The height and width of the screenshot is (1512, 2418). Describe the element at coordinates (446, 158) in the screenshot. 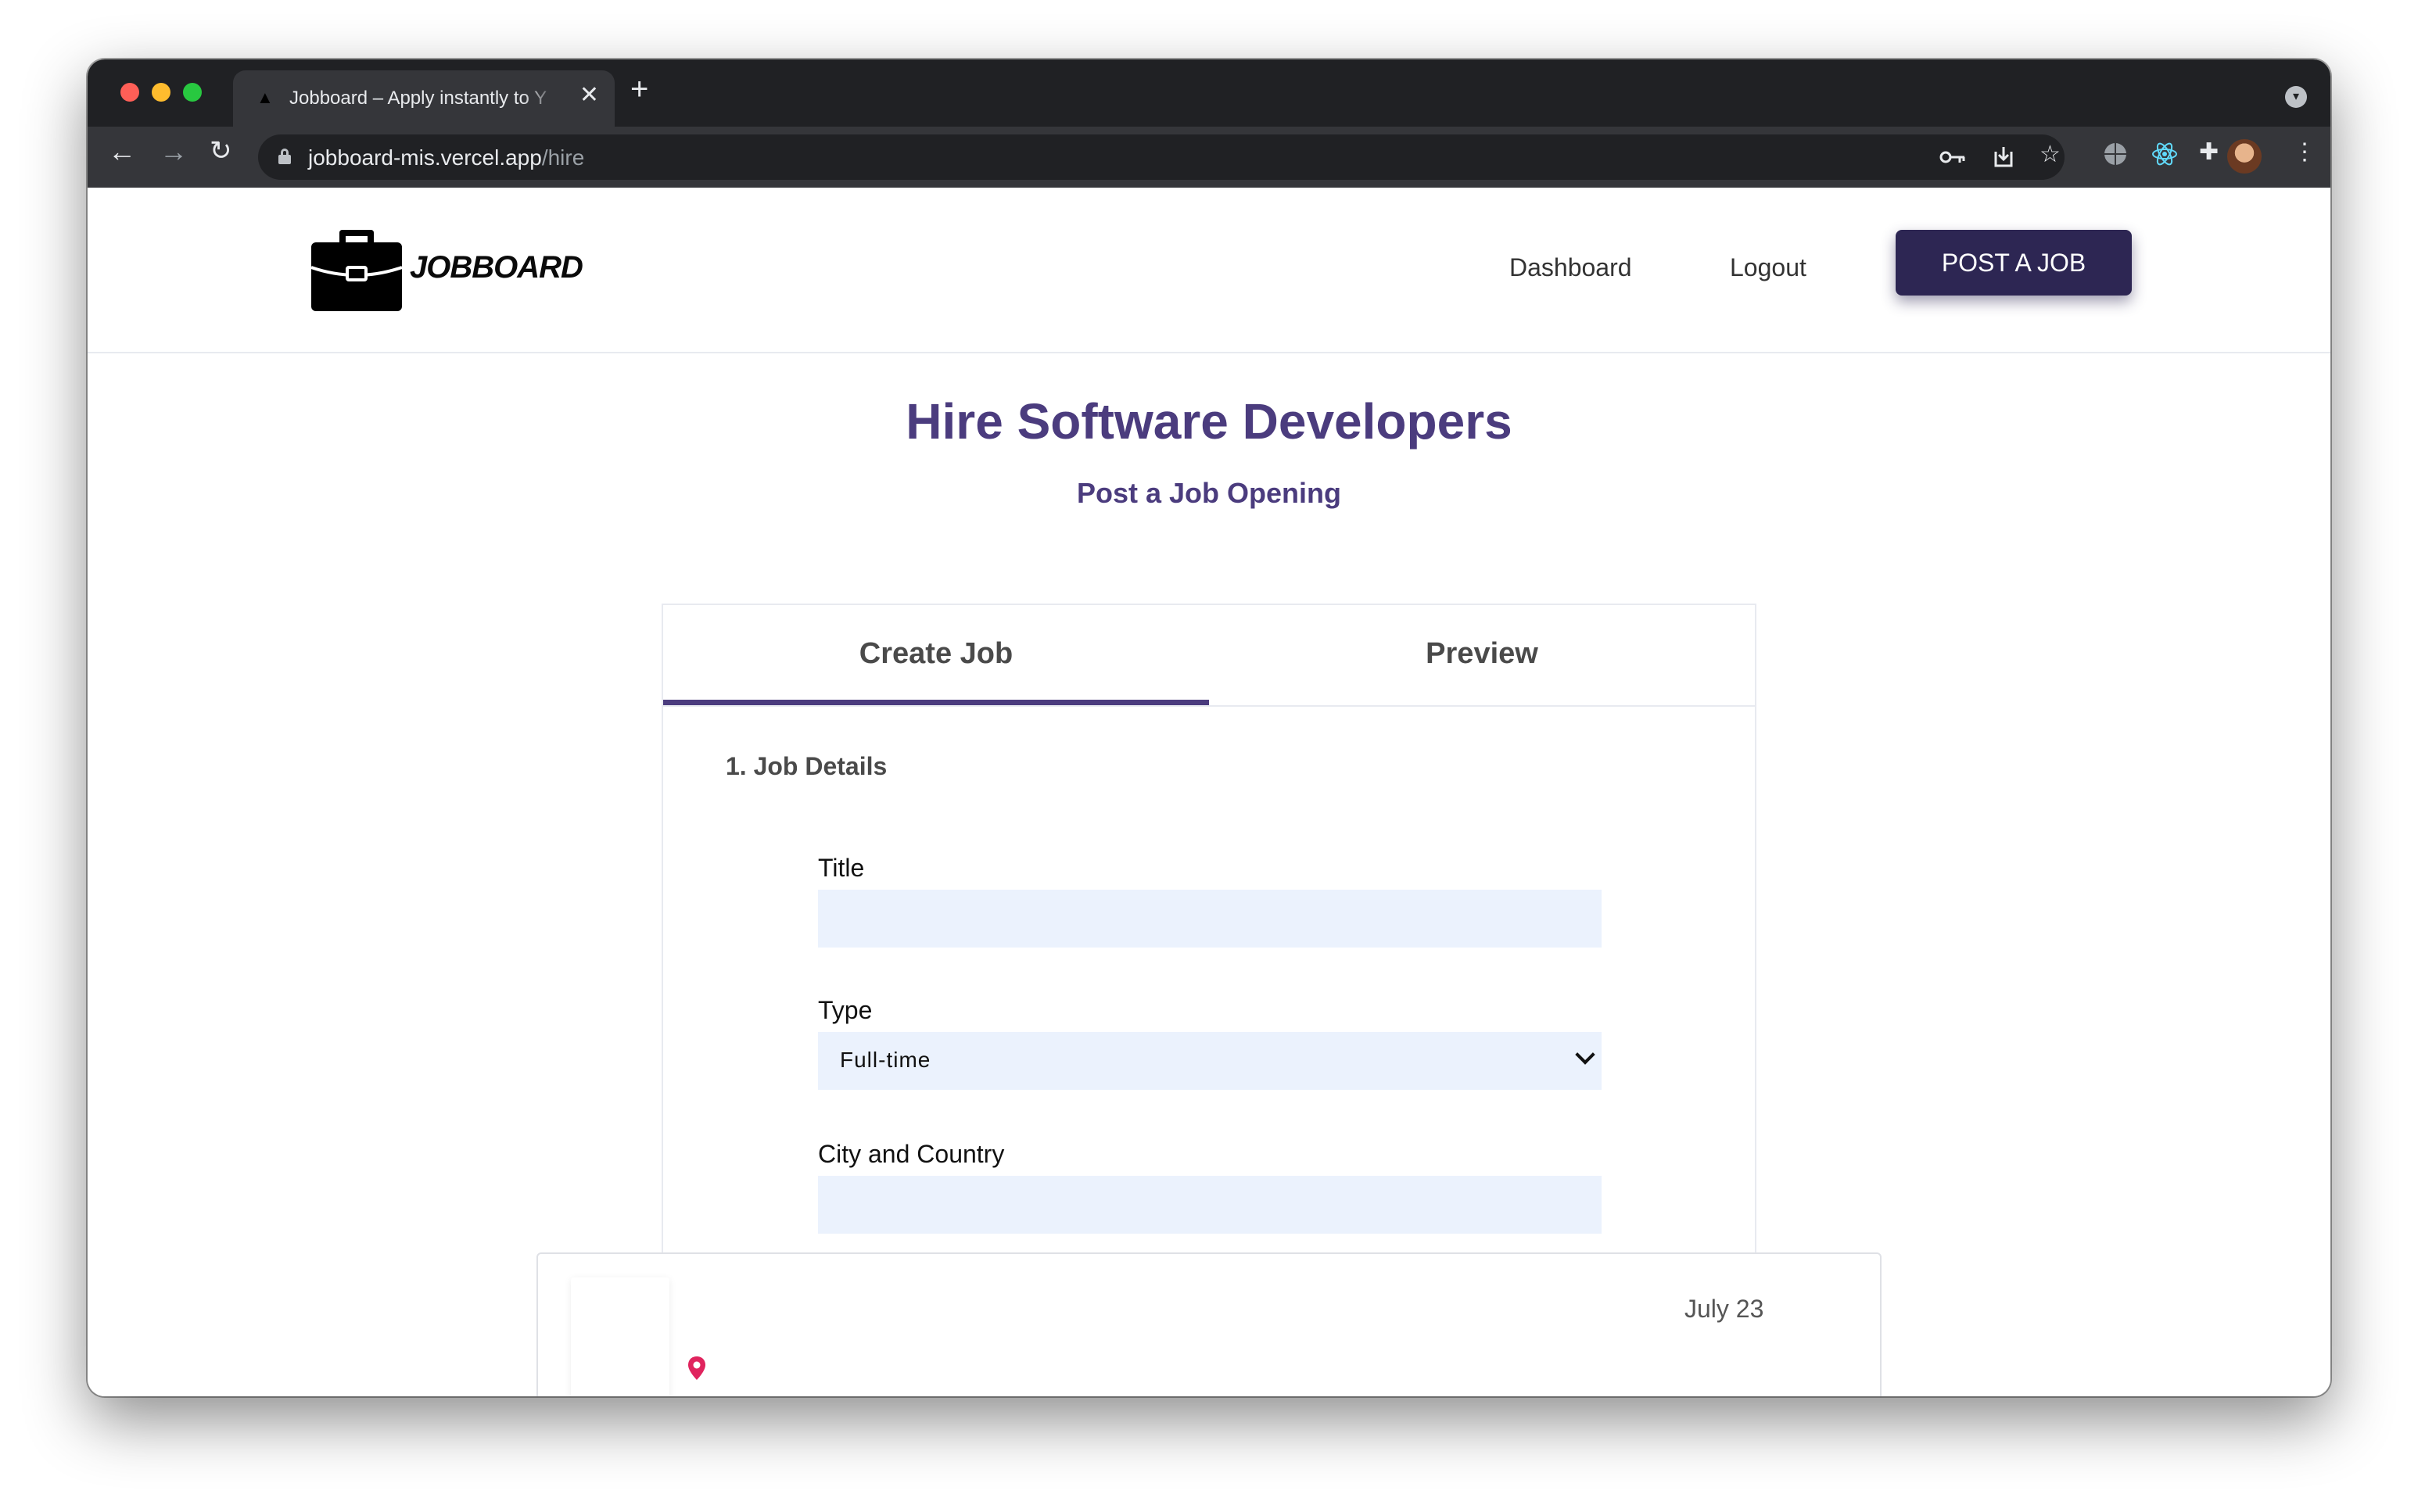

I see `url-text: jobboard-mis.vercel.app/hire` at that location.